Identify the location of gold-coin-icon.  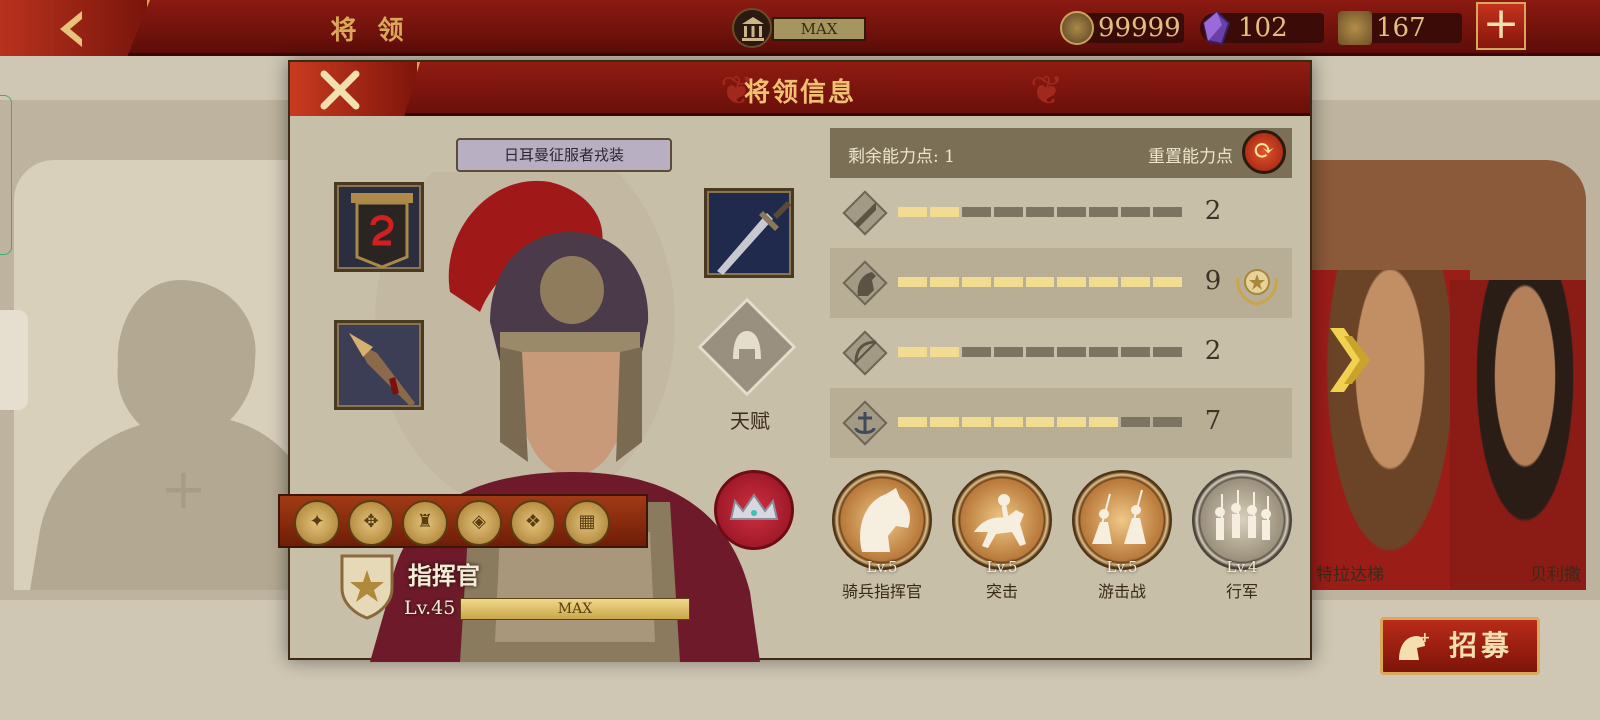
(1077, 28).